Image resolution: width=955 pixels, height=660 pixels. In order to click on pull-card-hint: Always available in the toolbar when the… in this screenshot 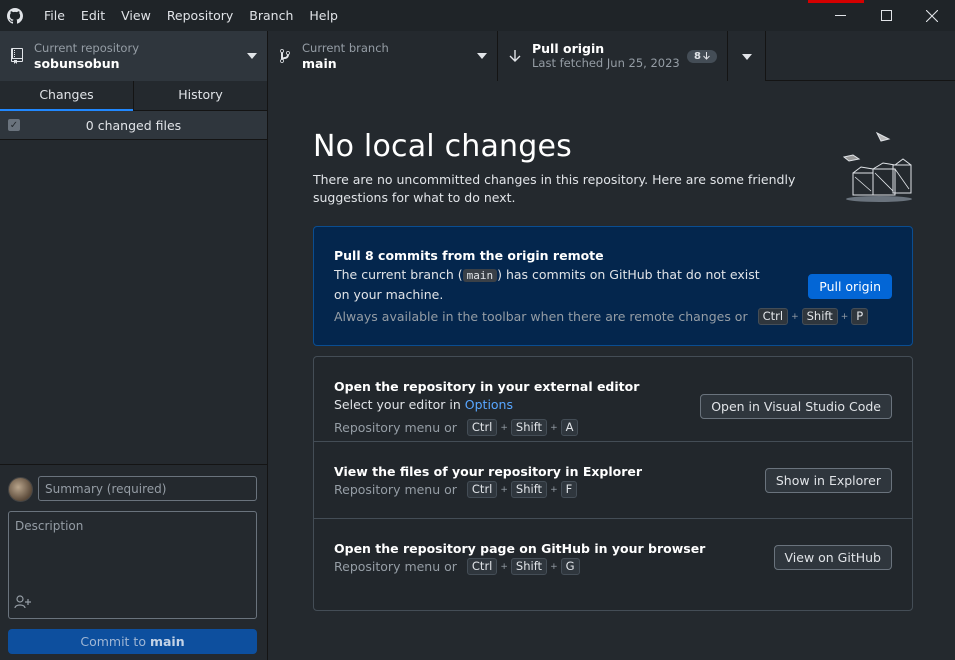, I will do `click(601, 316)`.